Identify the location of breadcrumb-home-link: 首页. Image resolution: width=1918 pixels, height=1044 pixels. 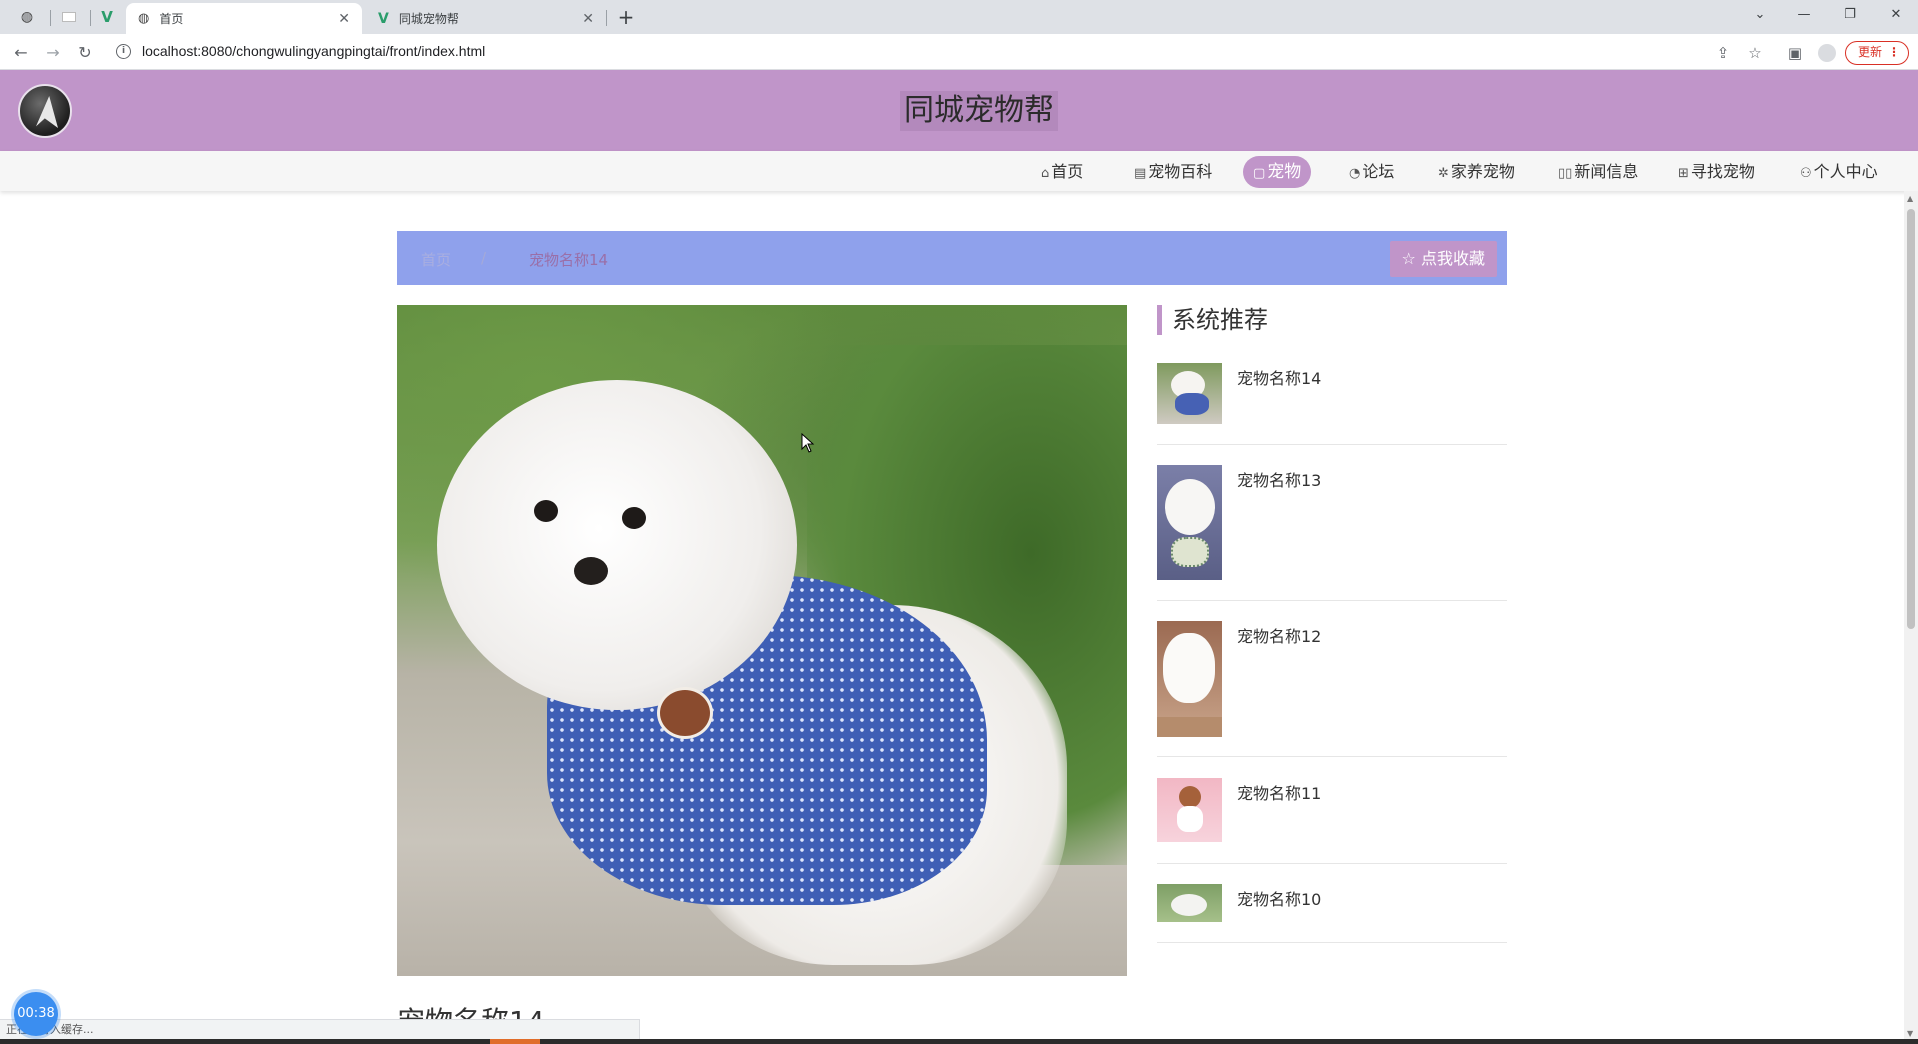
(436, 259).